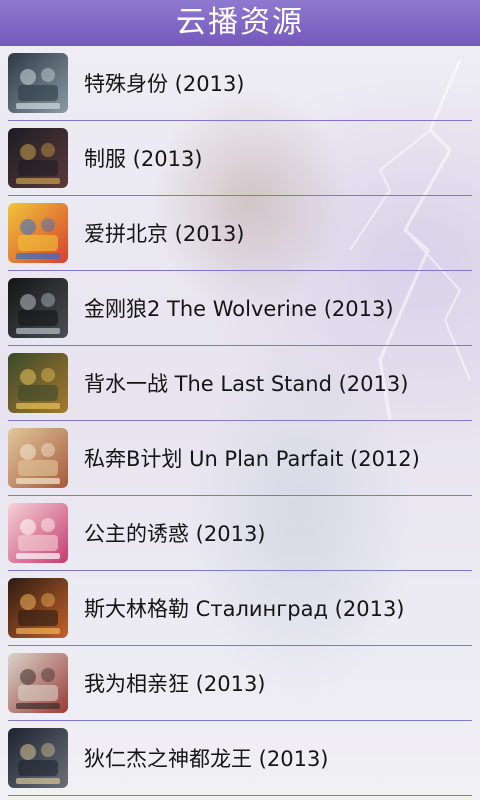  I want to click on movie-title: 特殊身份 (2013), so click(164, 84).